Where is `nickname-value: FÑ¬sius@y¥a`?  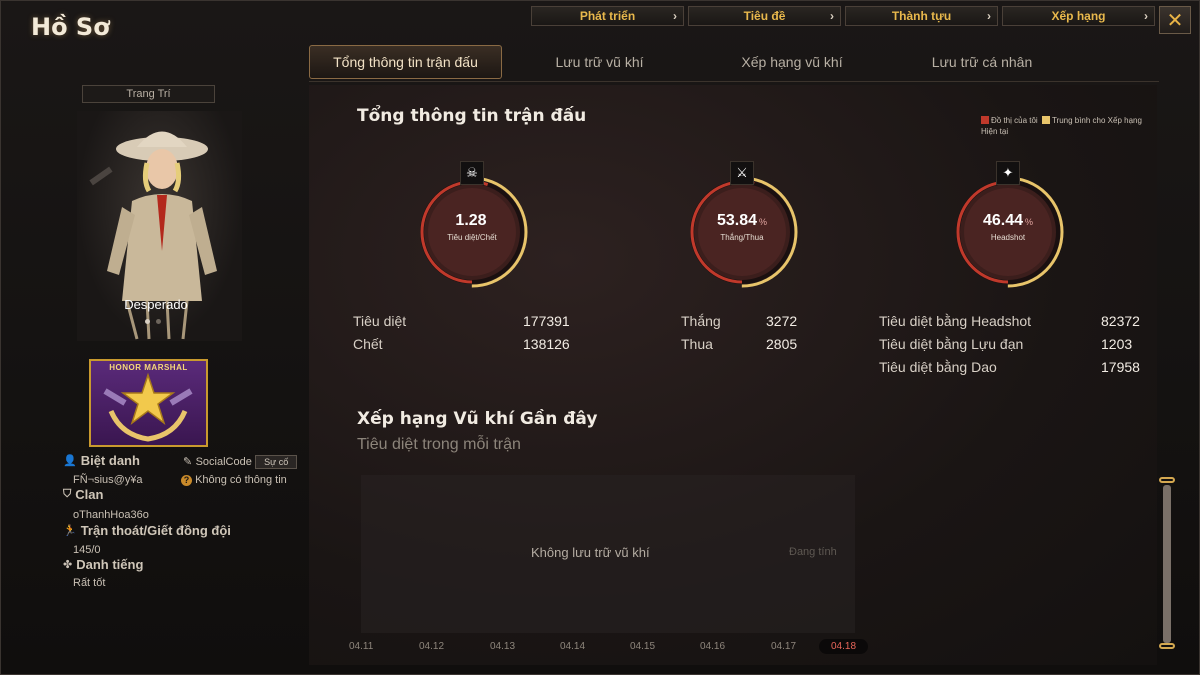 nickname-value: FÑ¬sius@y¥a is located at coordinates (108, 480).